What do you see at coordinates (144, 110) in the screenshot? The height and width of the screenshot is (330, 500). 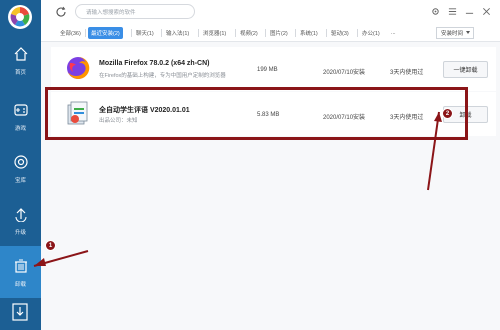 I see `app-name: 全自动学生评语 V2020.01.01` at bounding box center [144, 110].